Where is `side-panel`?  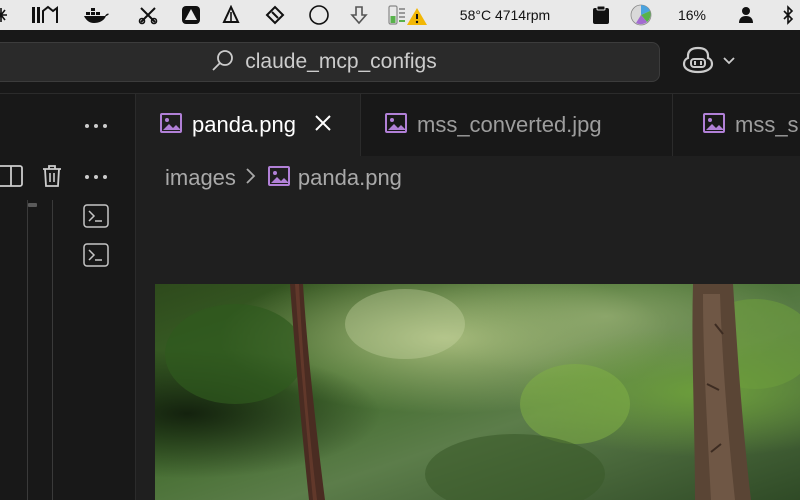
side-panel is located at coordinates (68, 297).